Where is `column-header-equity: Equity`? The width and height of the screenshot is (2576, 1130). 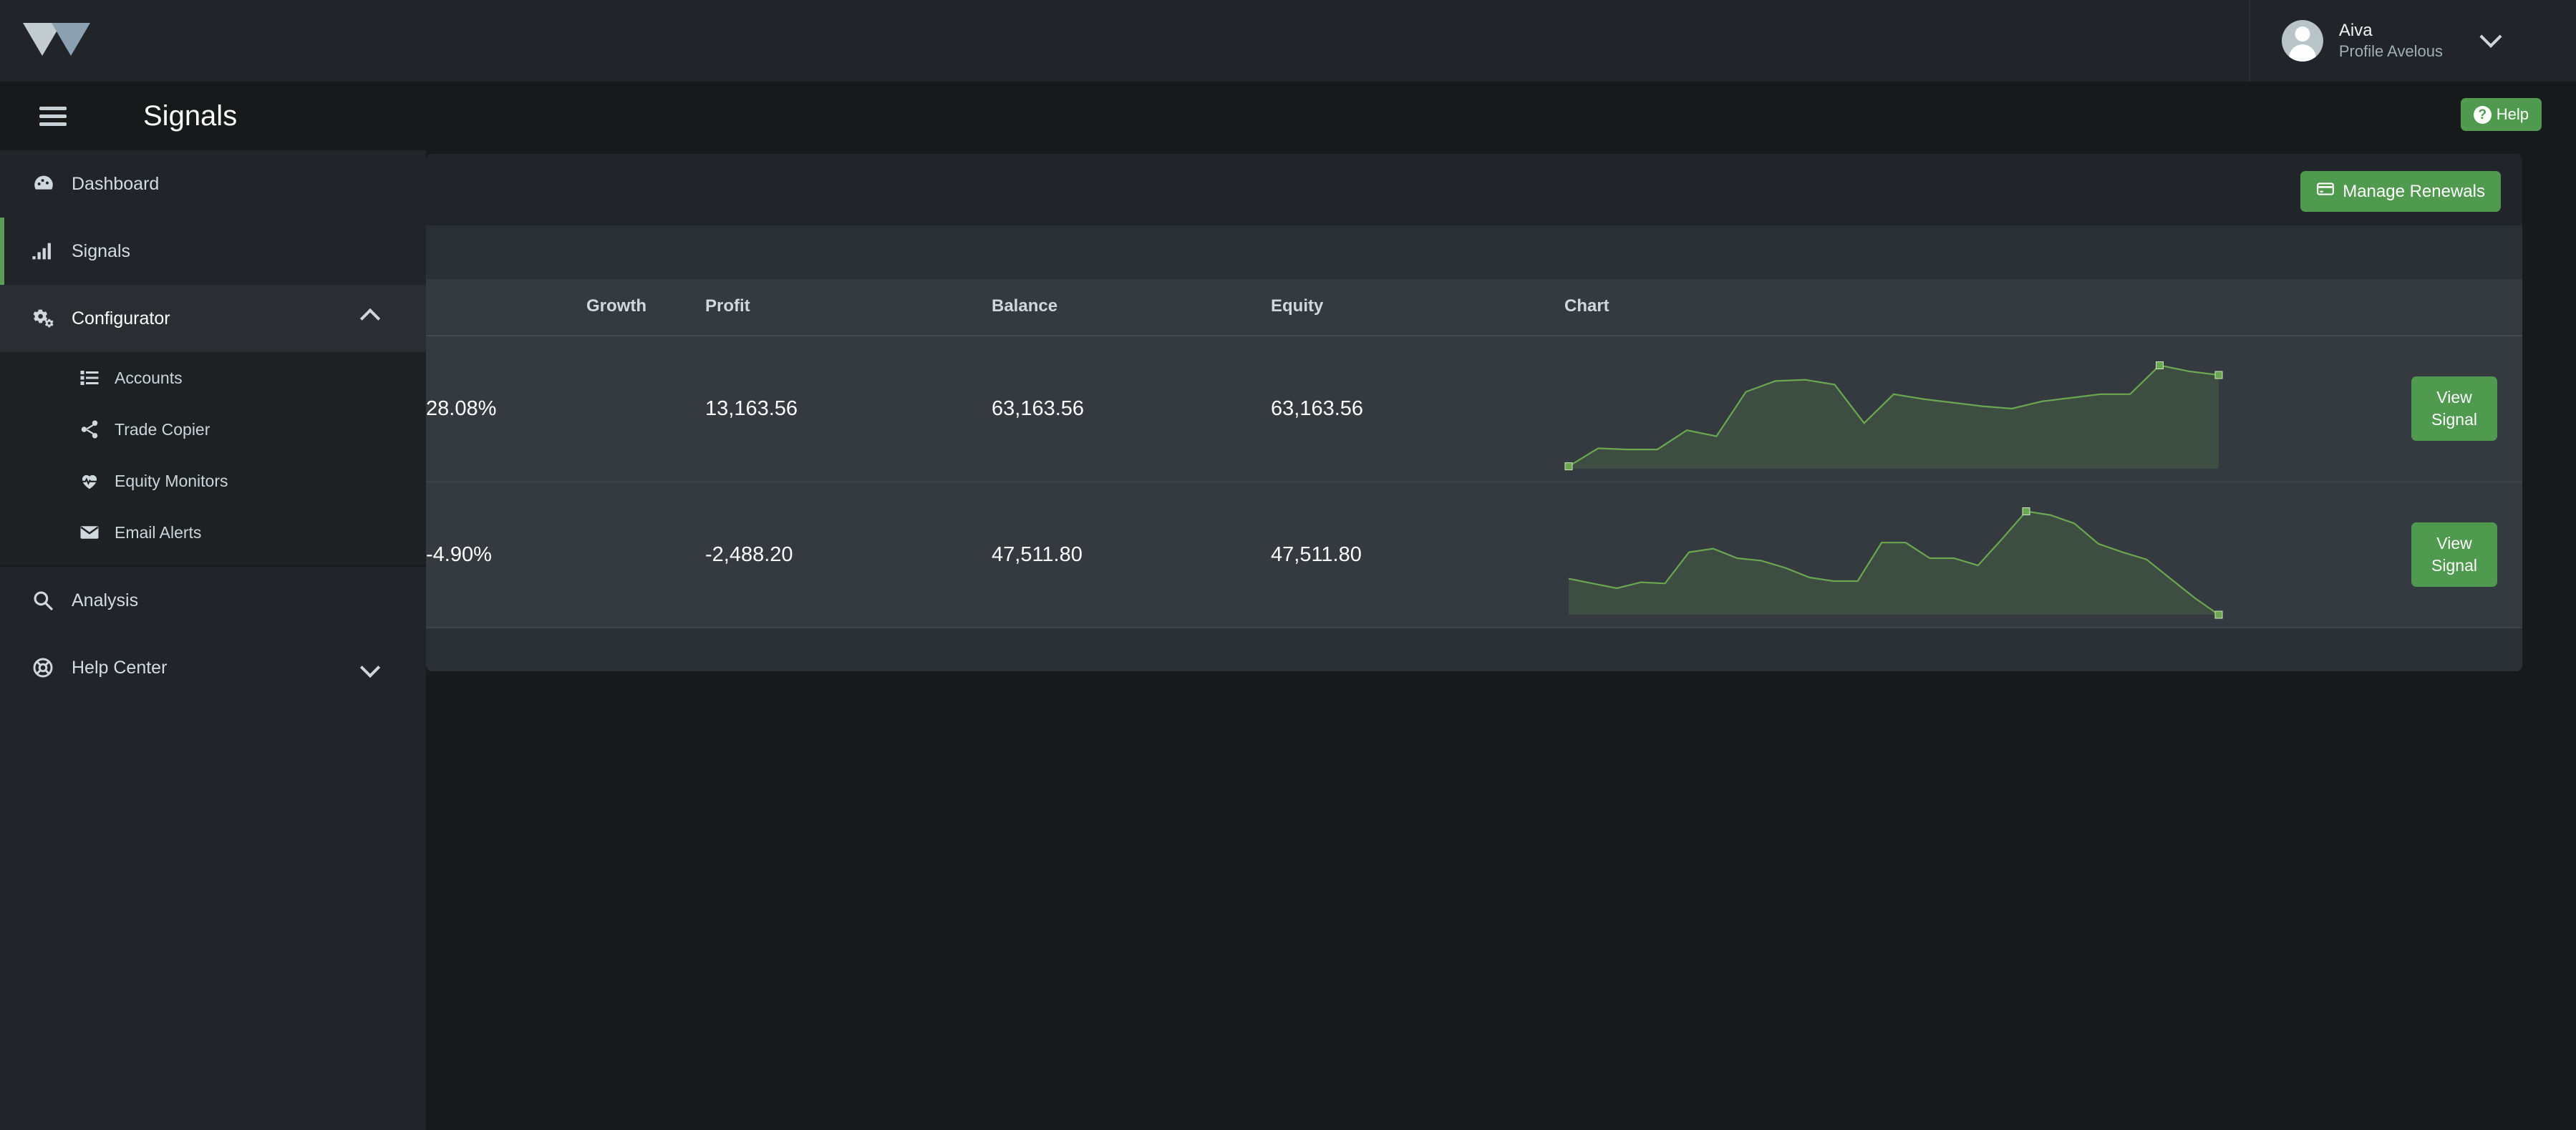
column-header-equity: Equity is located at coordinates (1418, 307).